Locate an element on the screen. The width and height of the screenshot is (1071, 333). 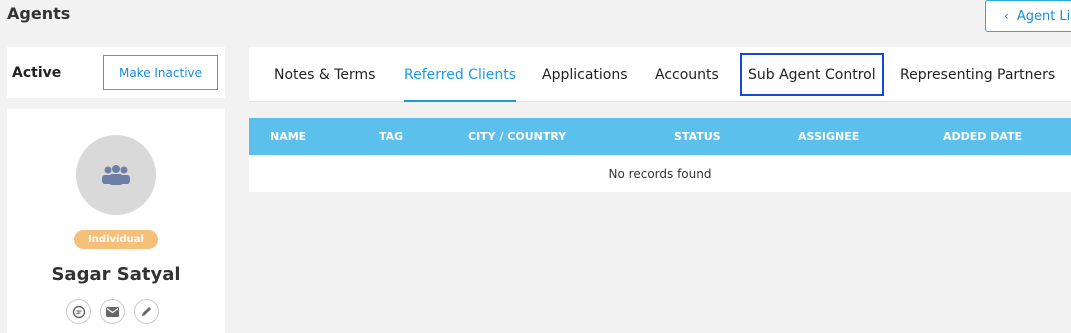
make-inactive-button: Make Inactive is located at coordinates (160, 72).